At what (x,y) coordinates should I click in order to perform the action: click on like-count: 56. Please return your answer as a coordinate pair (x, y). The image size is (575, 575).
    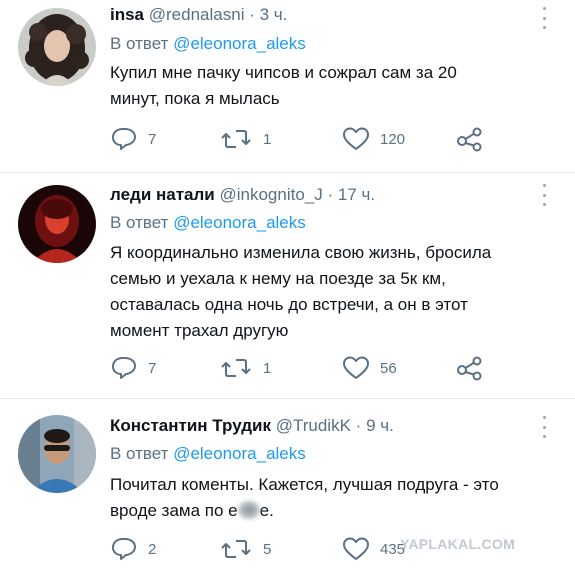
    Looking at the image, I should click on (388, 368).